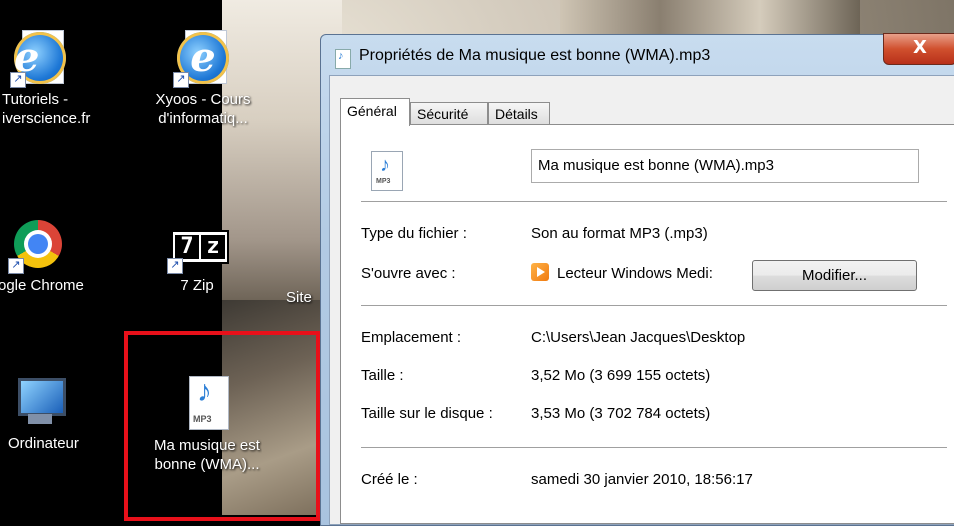 This screenshot has height=526, width=954. I want to click on disk-size-value: 3,53 Mo (3 702 784 octets), so click(621, 413).